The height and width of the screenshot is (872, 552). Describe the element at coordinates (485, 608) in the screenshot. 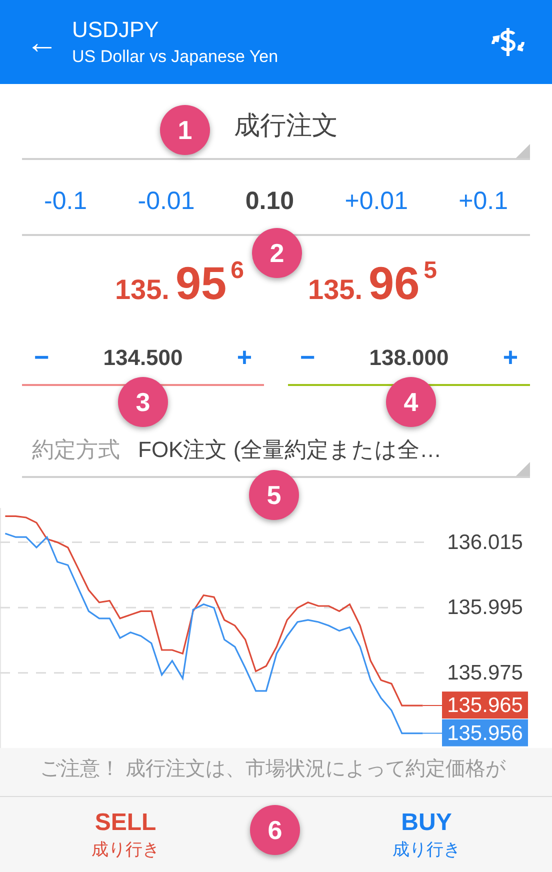

I see `axis-label: 135.995` at that location.